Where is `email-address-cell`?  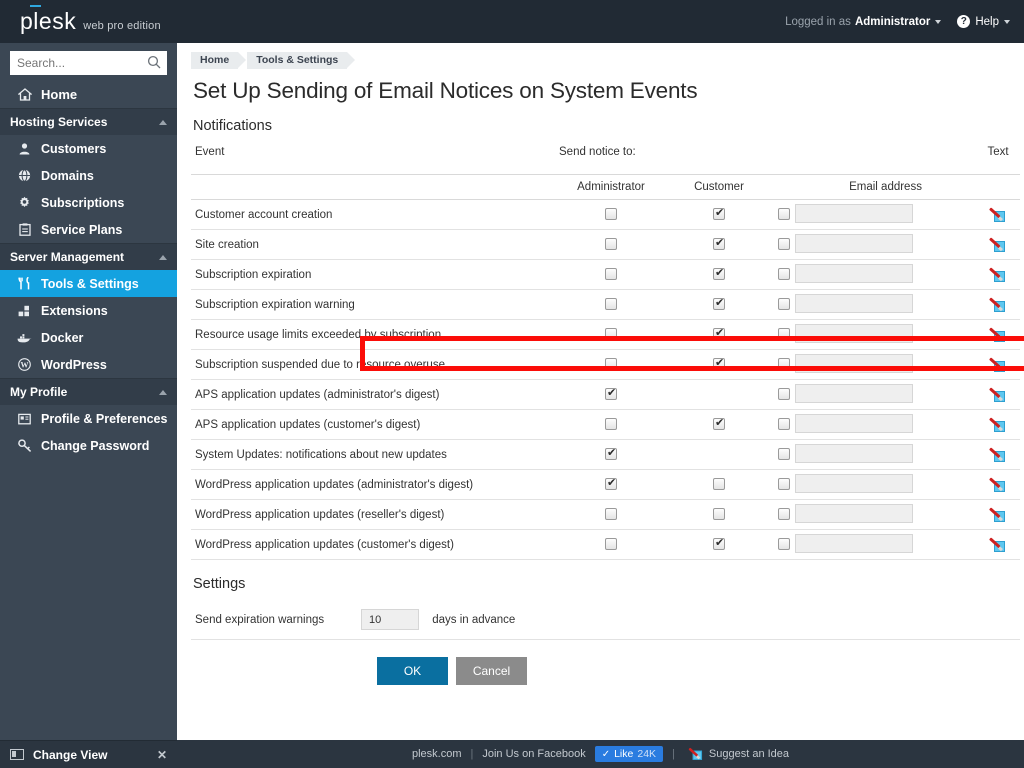 email-address-cell is located at coordinates (886, 484).